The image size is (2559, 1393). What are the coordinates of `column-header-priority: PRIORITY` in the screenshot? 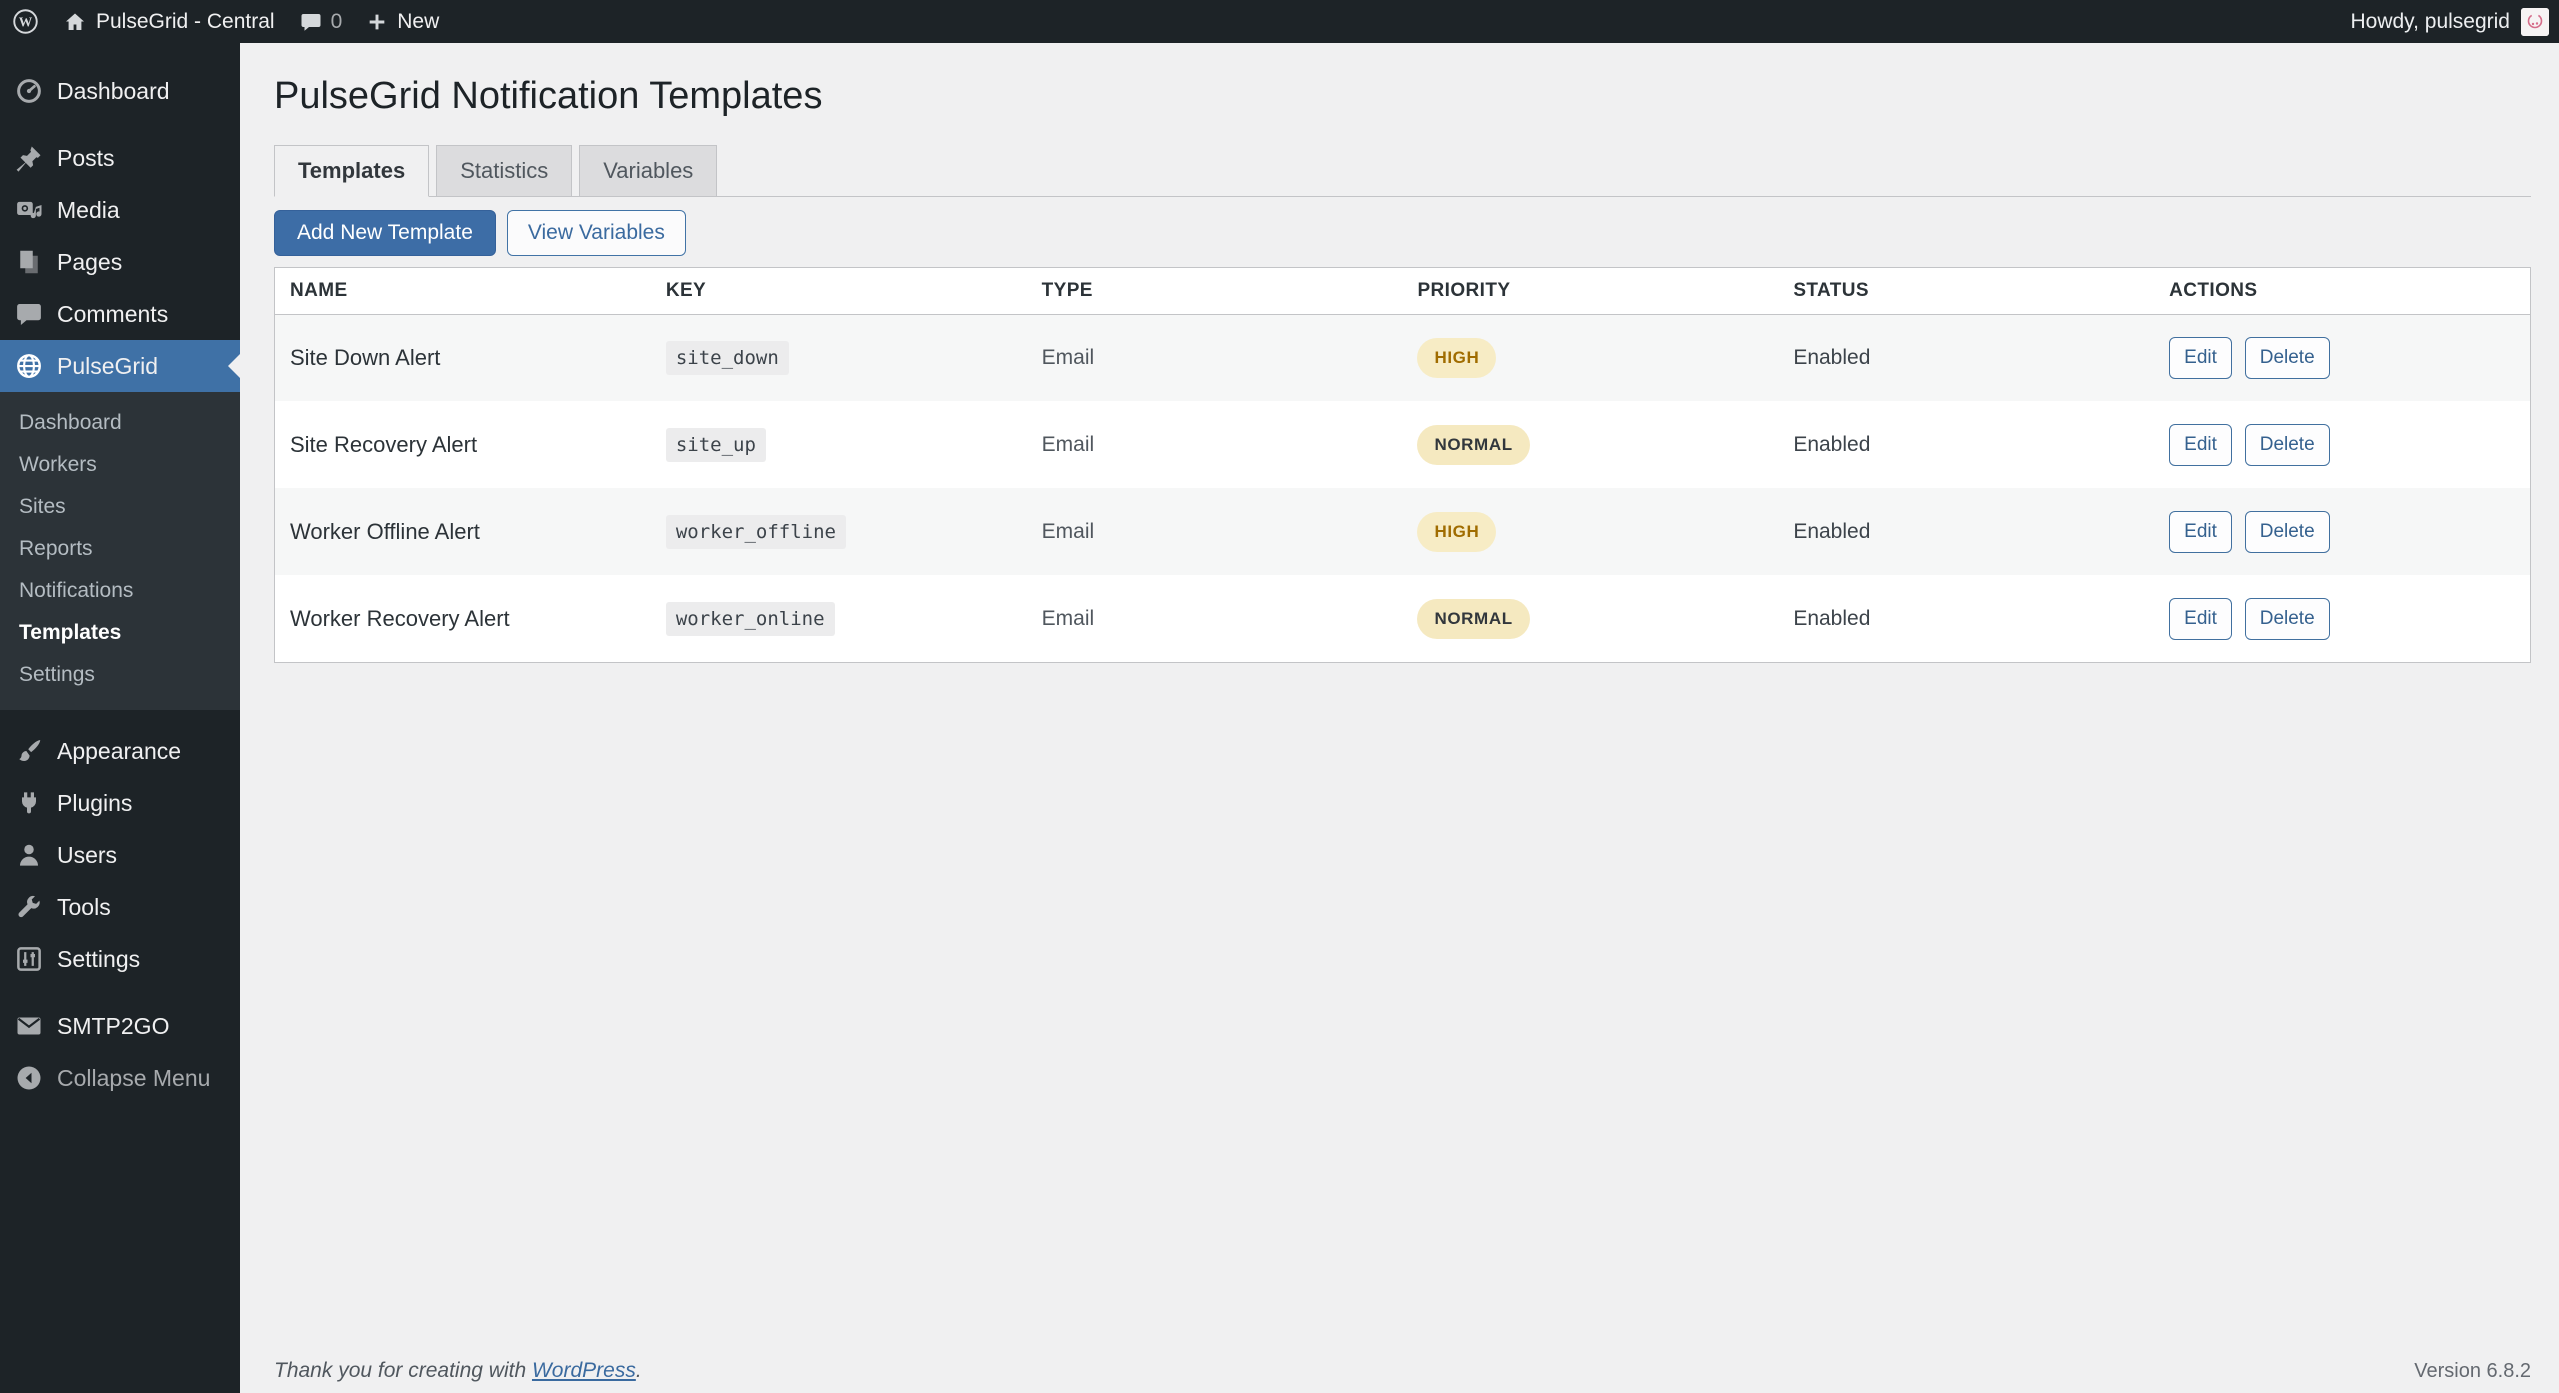 It's located at (1590, 291).